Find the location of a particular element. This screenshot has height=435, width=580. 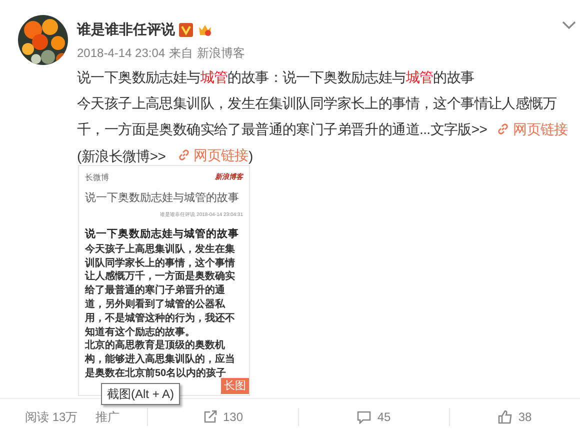

long-image-badge: 长图 is located at coordinates (235, 386).